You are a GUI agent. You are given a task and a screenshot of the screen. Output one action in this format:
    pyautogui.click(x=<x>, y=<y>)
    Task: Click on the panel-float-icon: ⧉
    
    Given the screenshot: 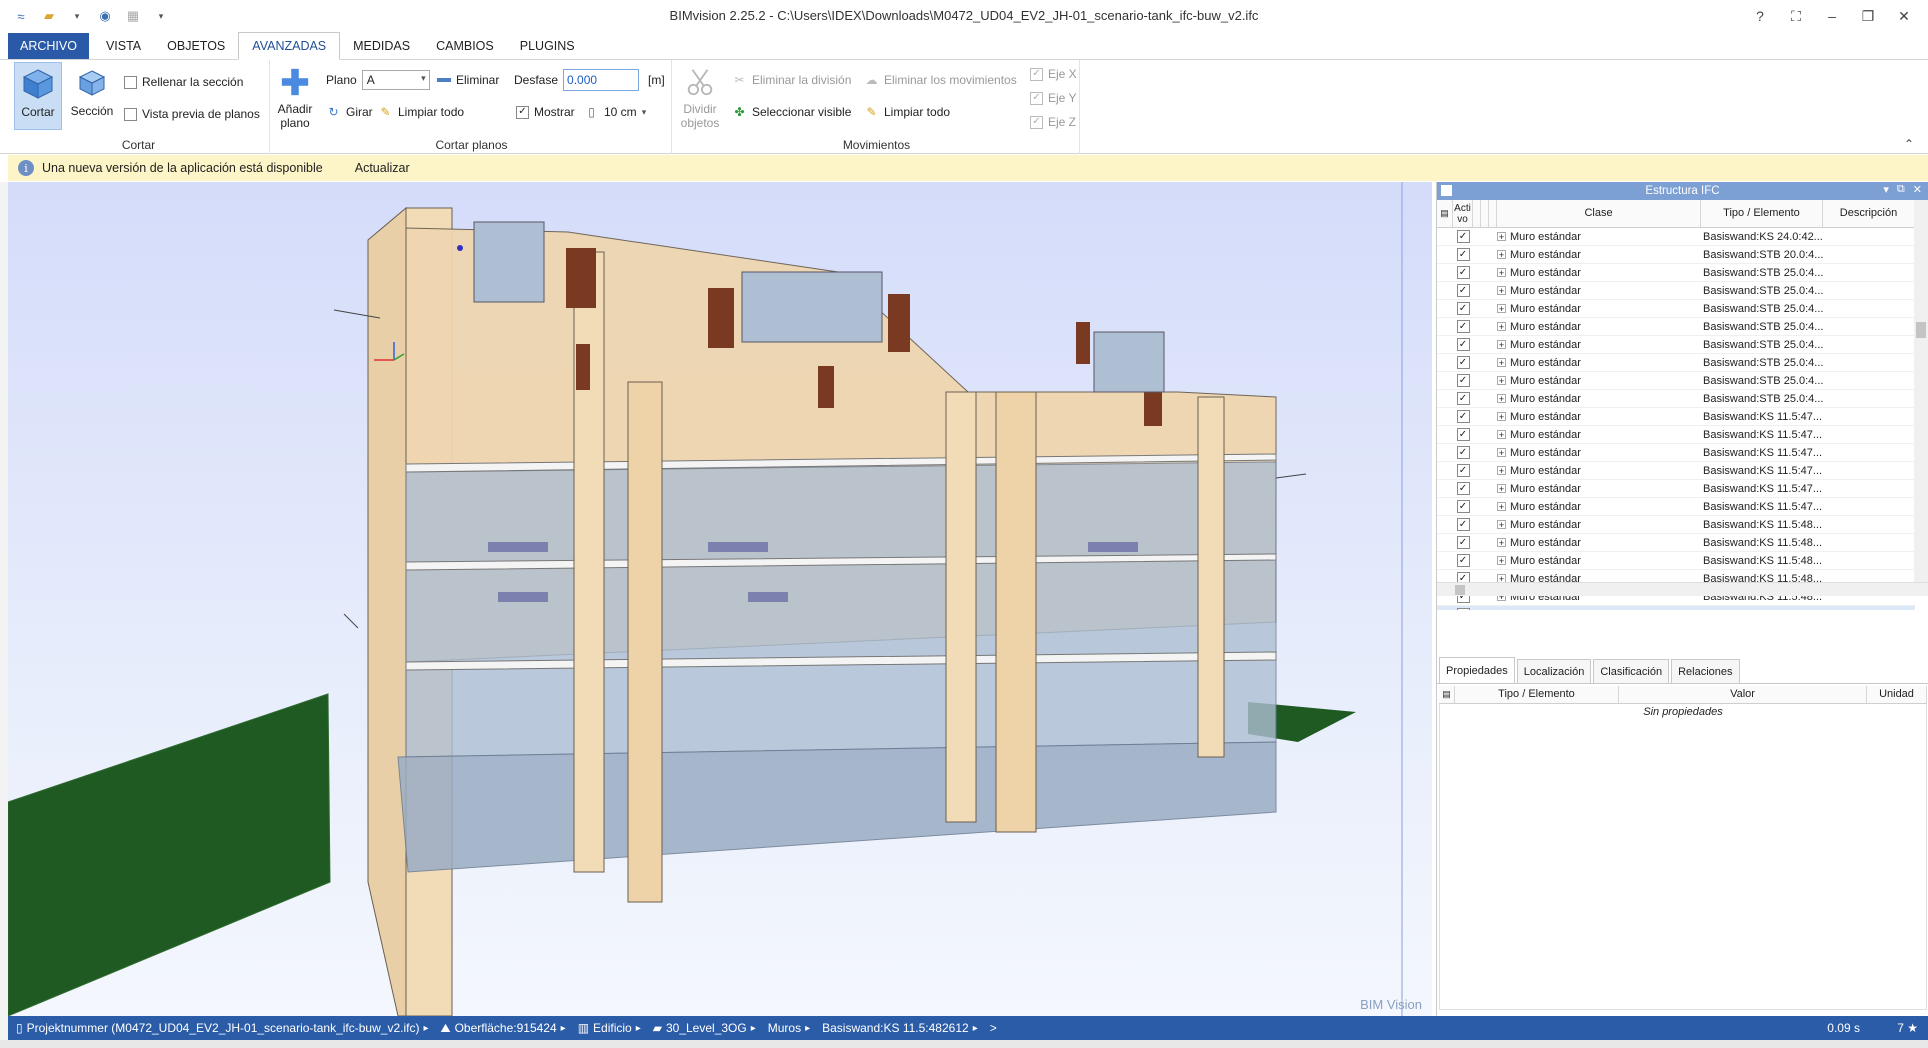 What is the action you would take?
    pyautogui.click(x=1901, y=189)
    